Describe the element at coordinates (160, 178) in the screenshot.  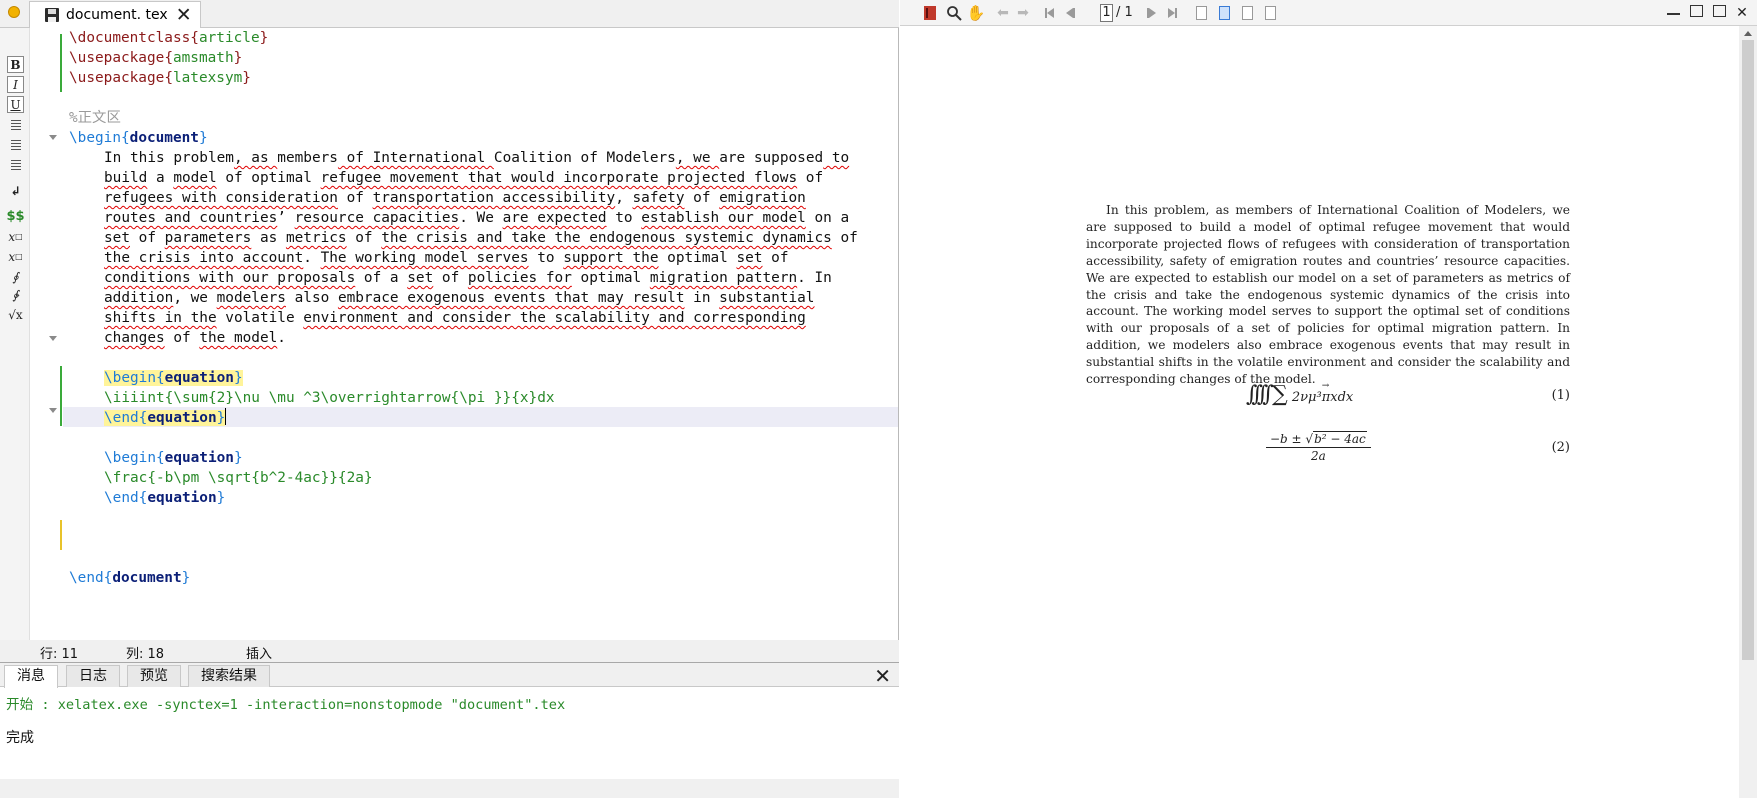
I see `plain-text: a` at that location.